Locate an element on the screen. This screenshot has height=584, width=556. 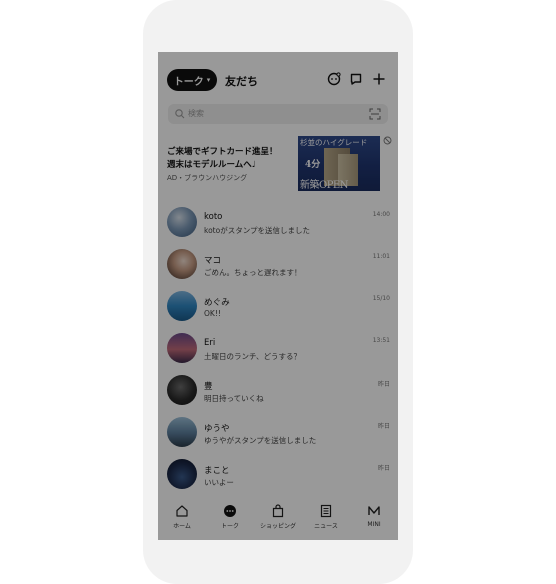
tab-shopping: ショッピング is located at coordinates (278, 520).